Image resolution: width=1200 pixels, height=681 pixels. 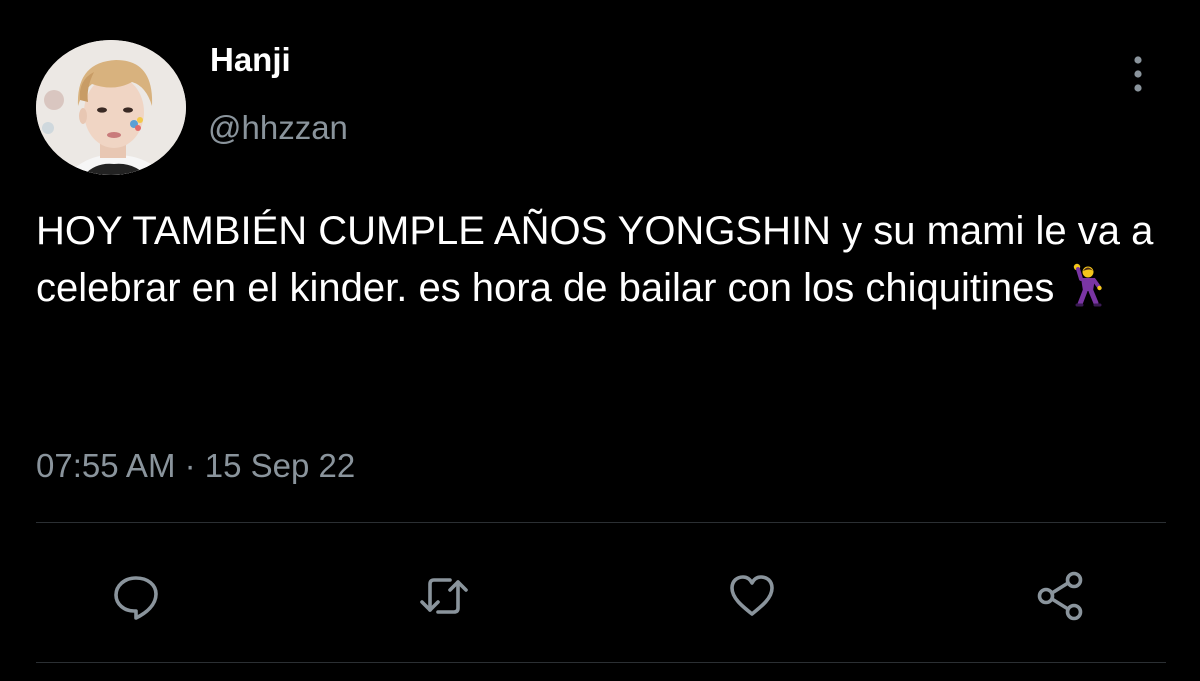 What do you see at coordinates (601, 522) in the screenshot?
I see `divider` at bounding box center [601, 522].